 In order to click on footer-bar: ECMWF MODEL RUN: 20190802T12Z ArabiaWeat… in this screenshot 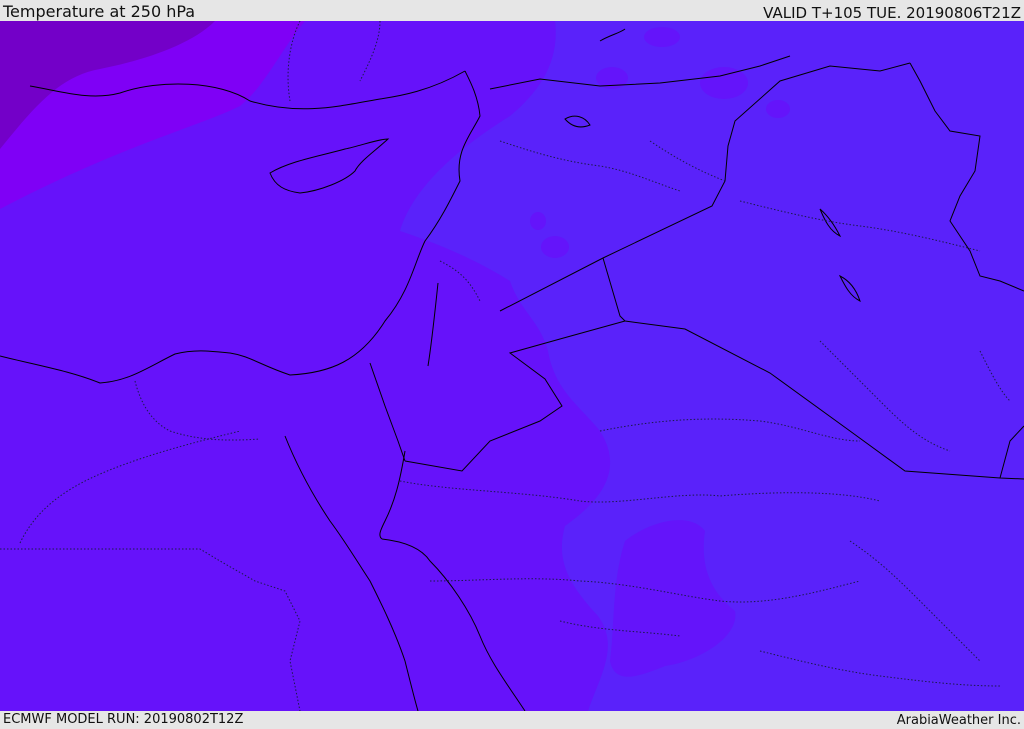, I will do `click(512, 720)`.